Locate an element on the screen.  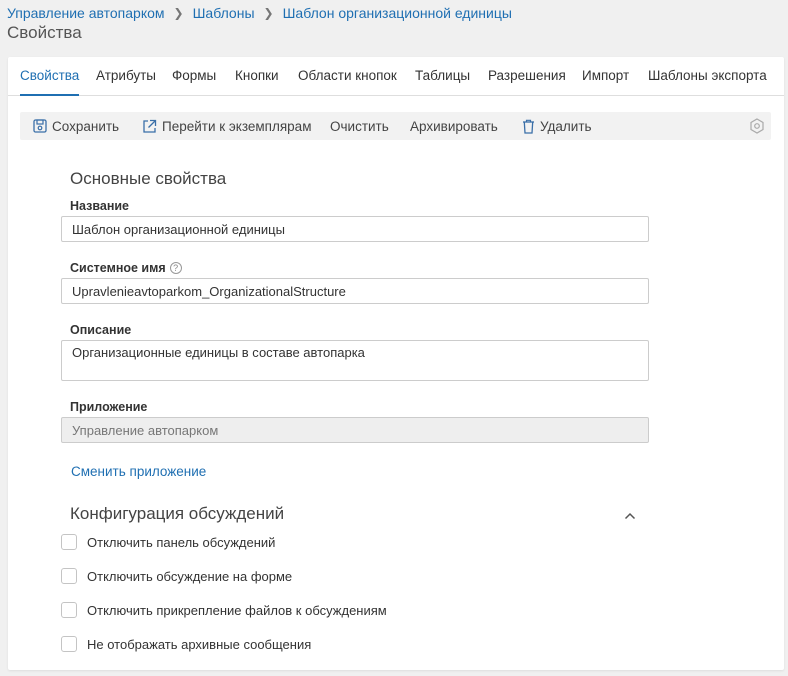
option-label: Отключить обсуждение на форме is located at coordinates (190, 576).